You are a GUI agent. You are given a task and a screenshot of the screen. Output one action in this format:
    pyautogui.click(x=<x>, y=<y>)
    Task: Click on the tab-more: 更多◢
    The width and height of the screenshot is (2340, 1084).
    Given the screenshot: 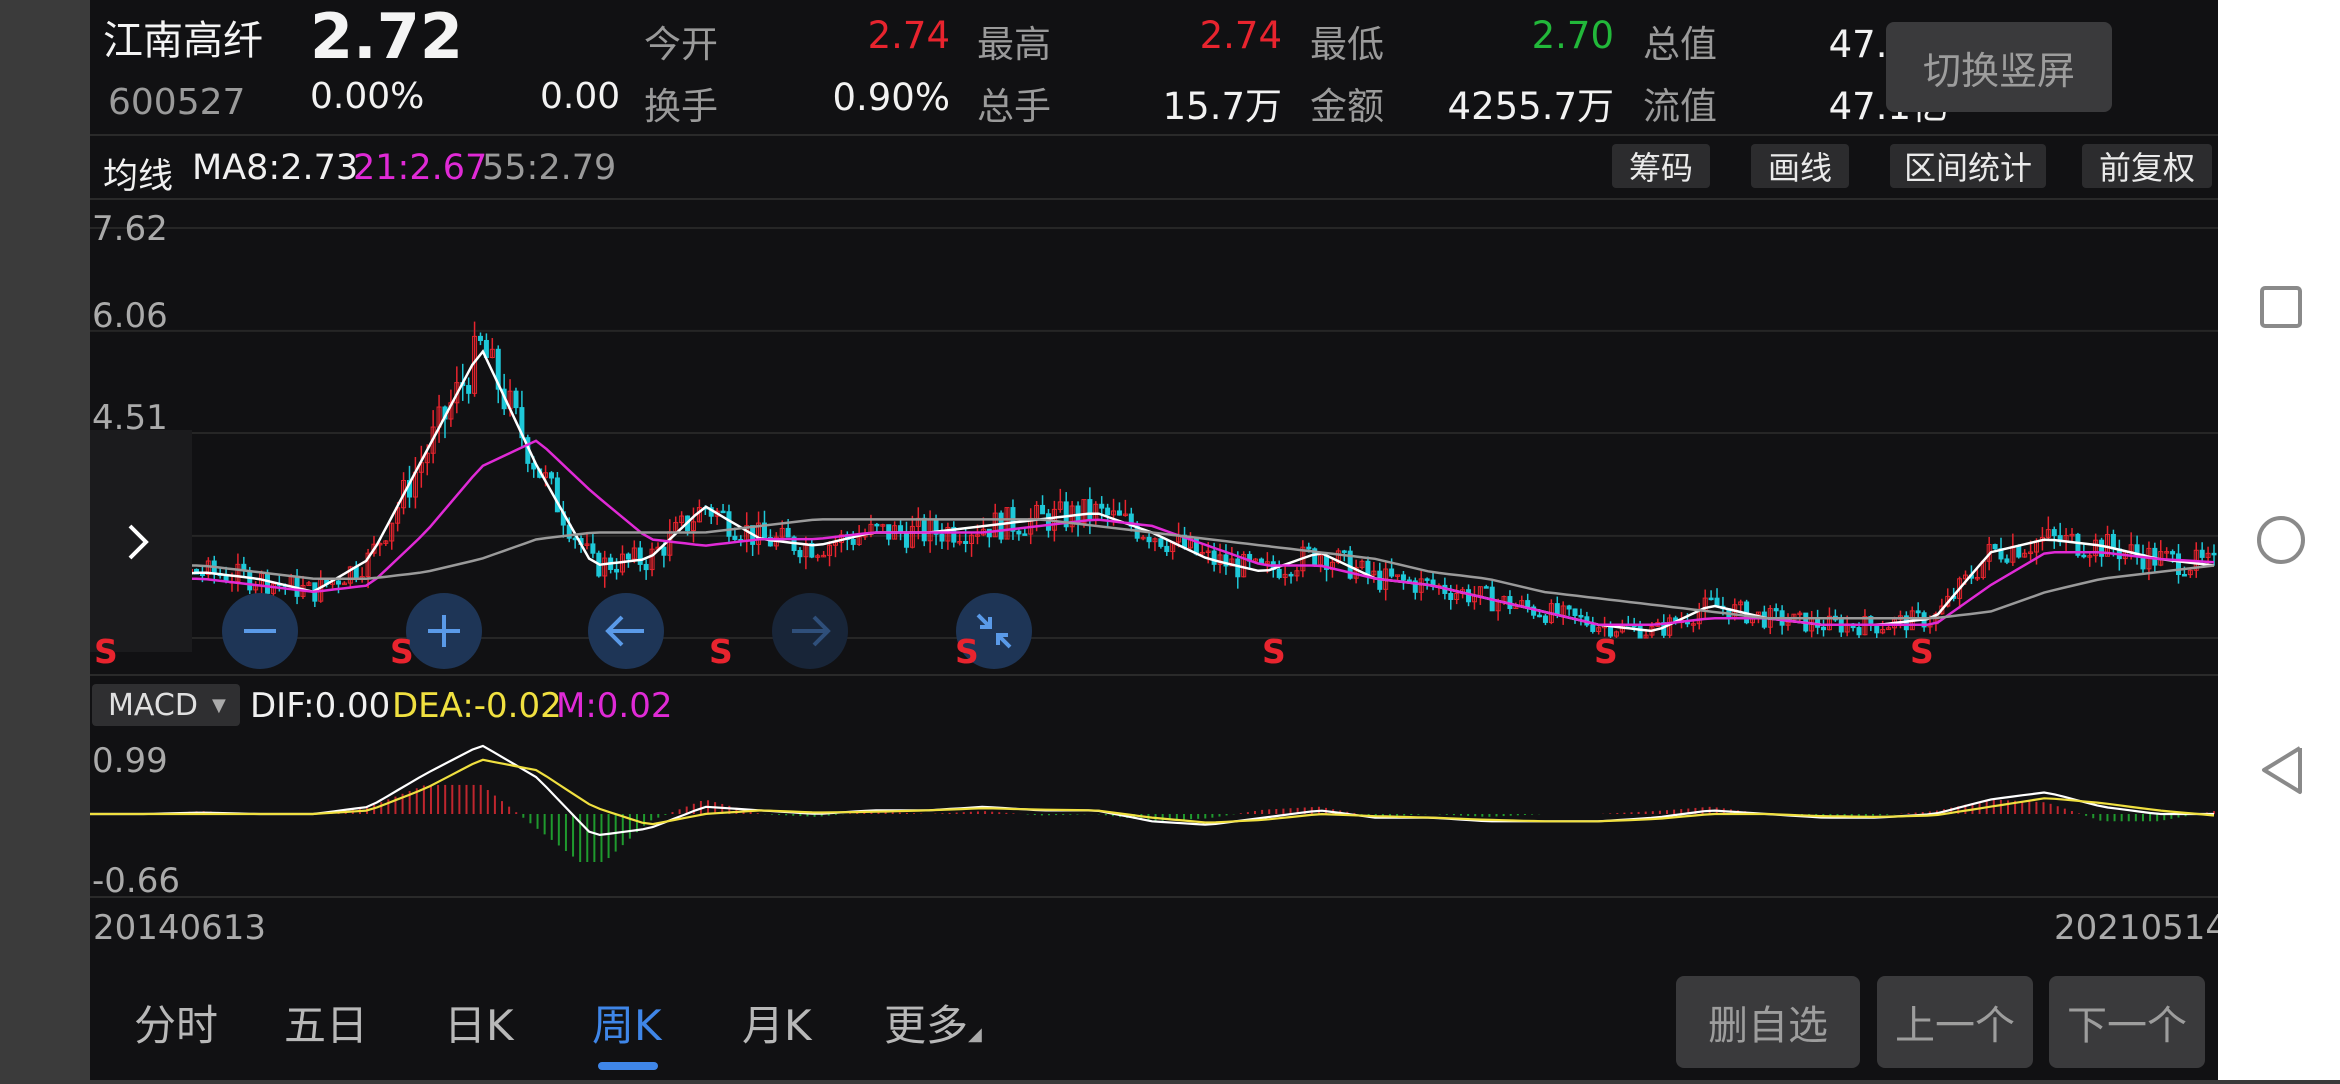 What is the action you would take?
    pyautogui.click(x=933, y=1022)
    